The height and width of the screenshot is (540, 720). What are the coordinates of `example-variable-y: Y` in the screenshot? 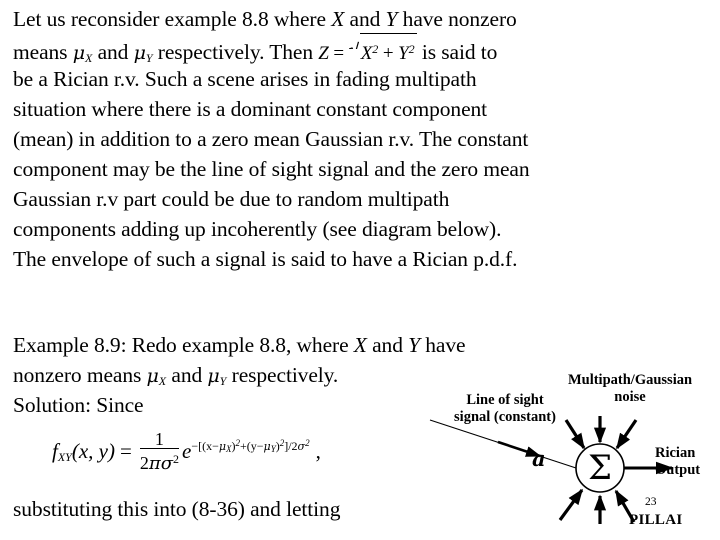 It's located at (414, 345).